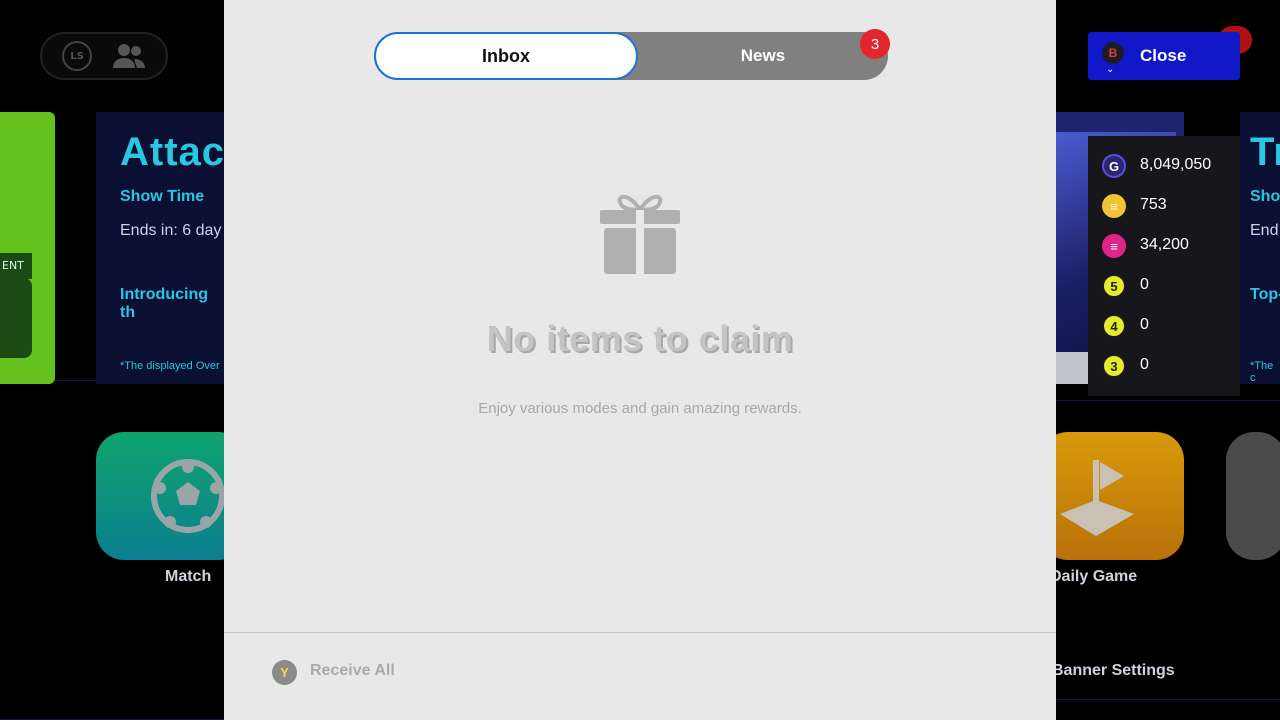 Image resolution: width=1280 pixels, height=720 pixels. I want to click on banner-settings-label: Banner Settings, so click(1113, 671).